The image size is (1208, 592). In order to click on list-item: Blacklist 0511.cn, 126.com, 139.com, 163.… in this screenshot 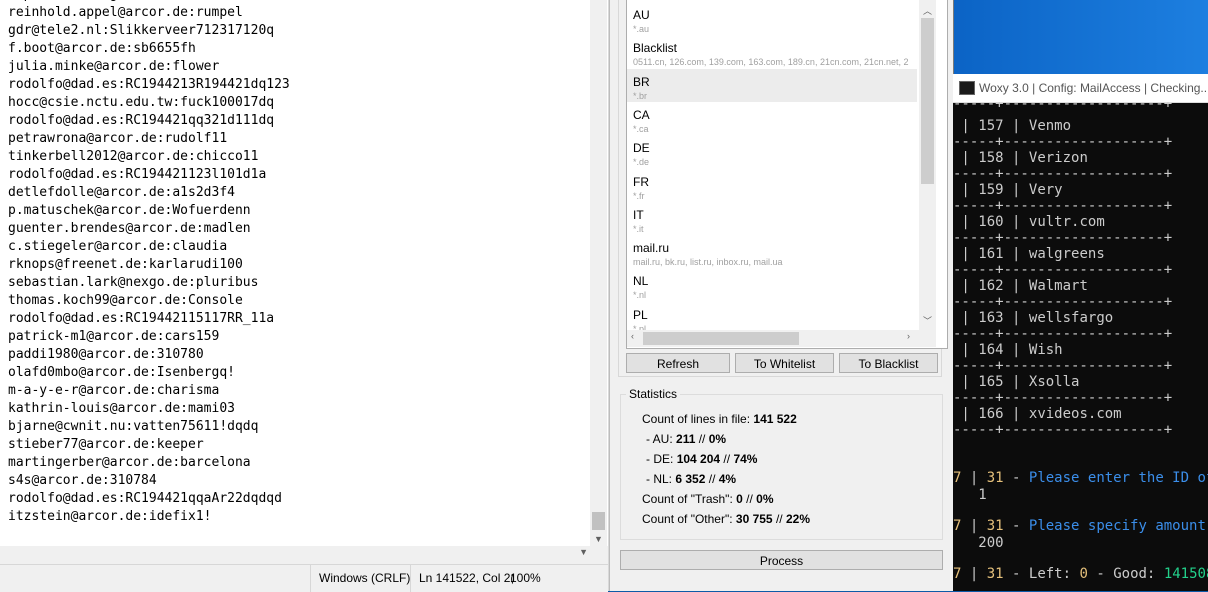, I will do `click(772, 51)`.